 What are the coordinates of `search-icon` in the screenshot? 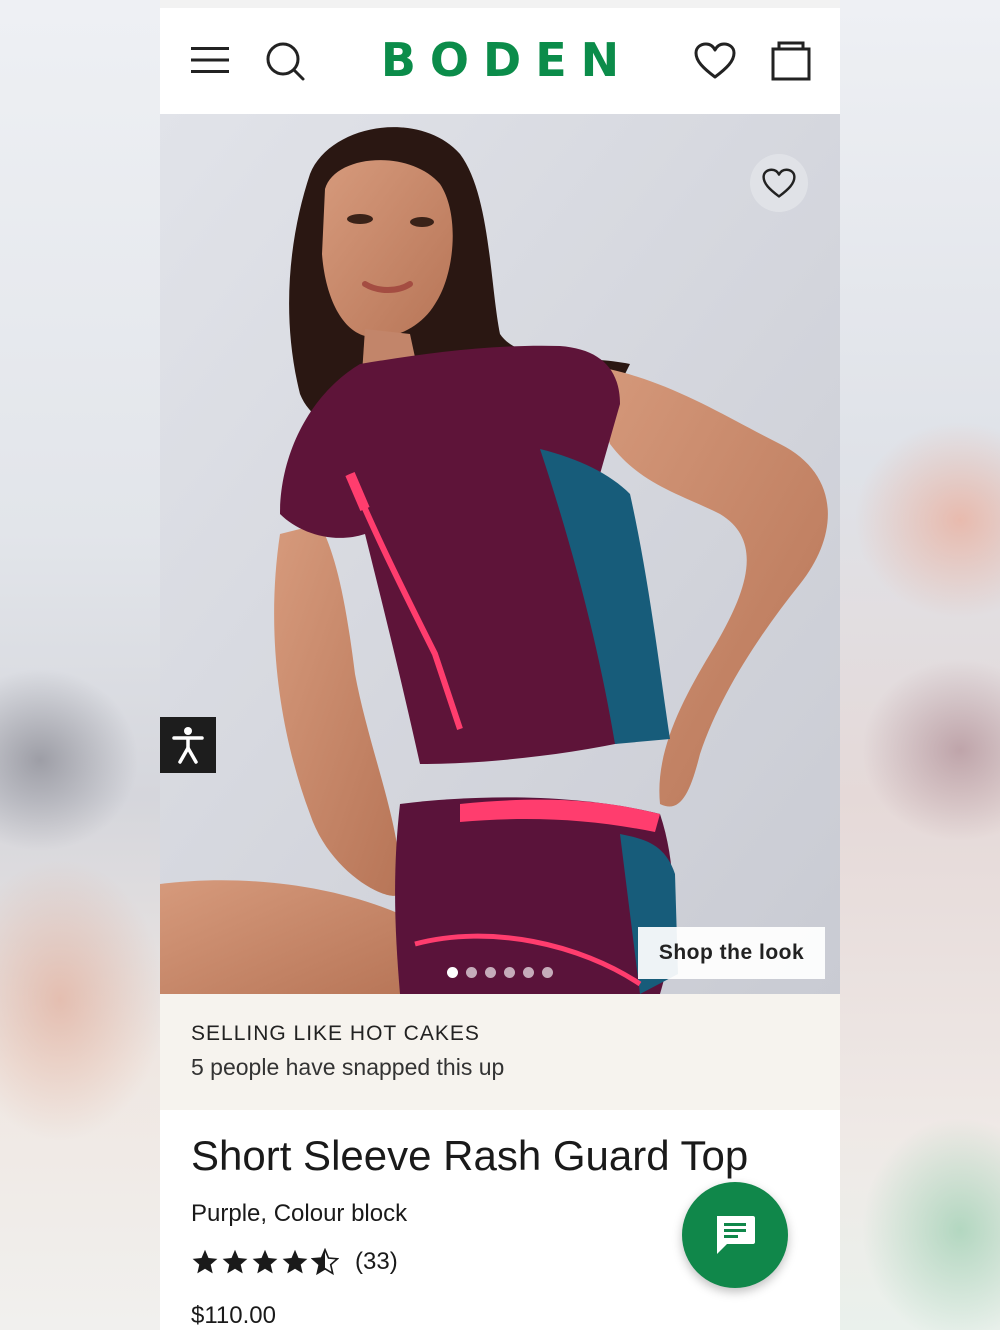 It's located at (285, 61).